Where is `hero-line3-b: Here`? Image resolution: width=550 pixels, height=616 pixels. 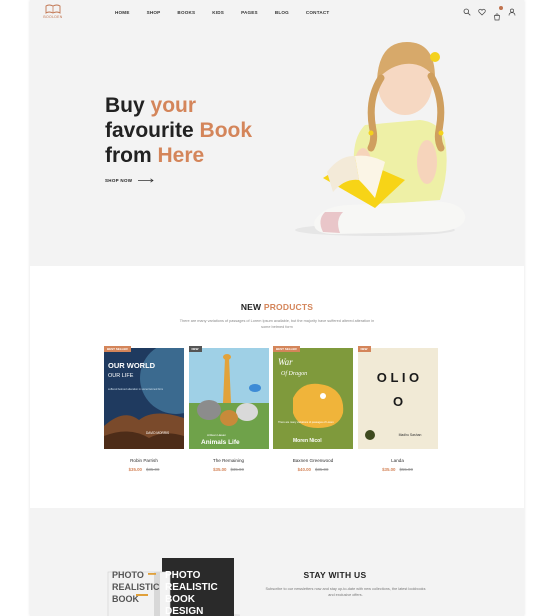 hero-line3-b: Here is located at coordinates (181, 155).